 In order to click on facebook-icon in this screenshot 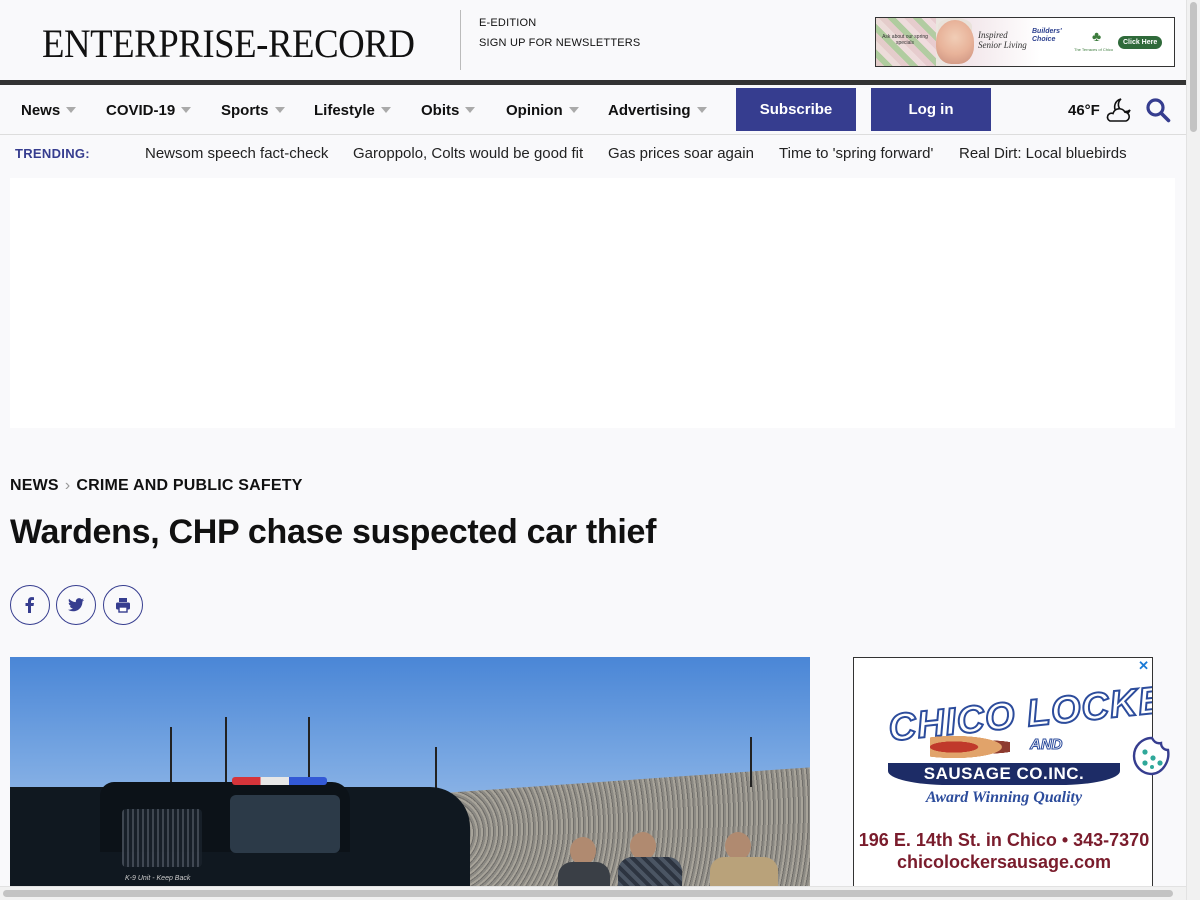, I will do `click(29, 605)`.